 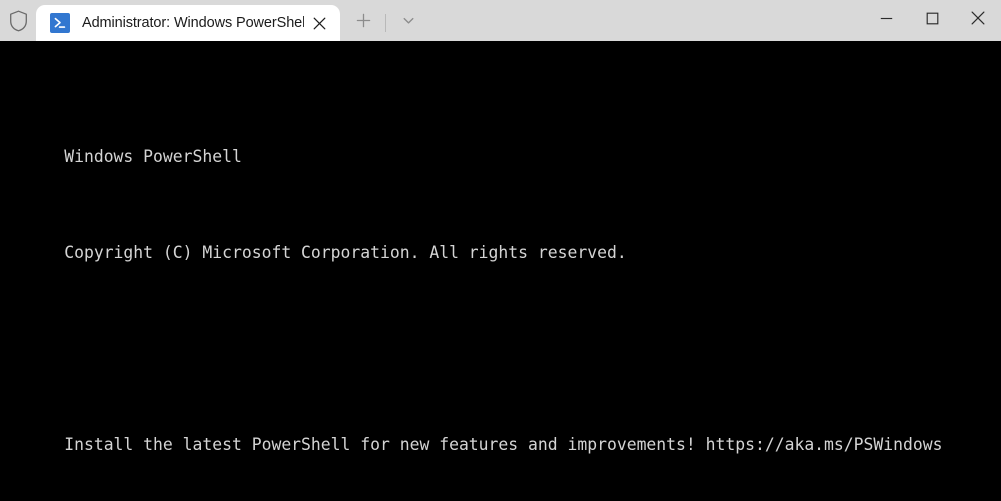 I want to click on powershell-icon, so click(x=60, y=23).